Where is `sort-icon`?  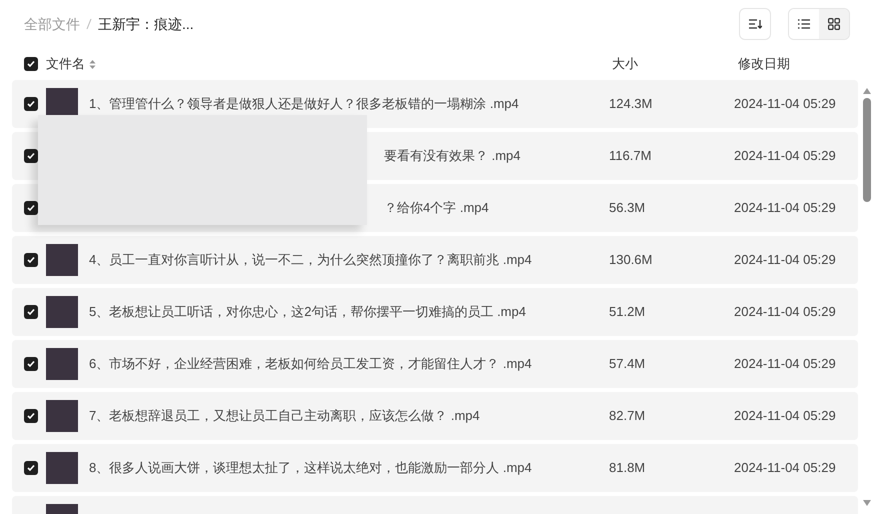 sort-icon is located at coordinates (755, 24).